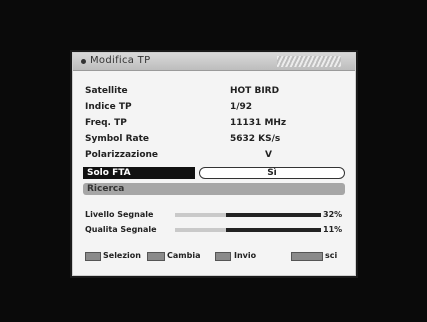 The height and width of the screenshot is (322, 427). What do you see at coordinates (106, 91) in the screenshot?
I see `field-label: Satellite` at bounding box center [106, 91].